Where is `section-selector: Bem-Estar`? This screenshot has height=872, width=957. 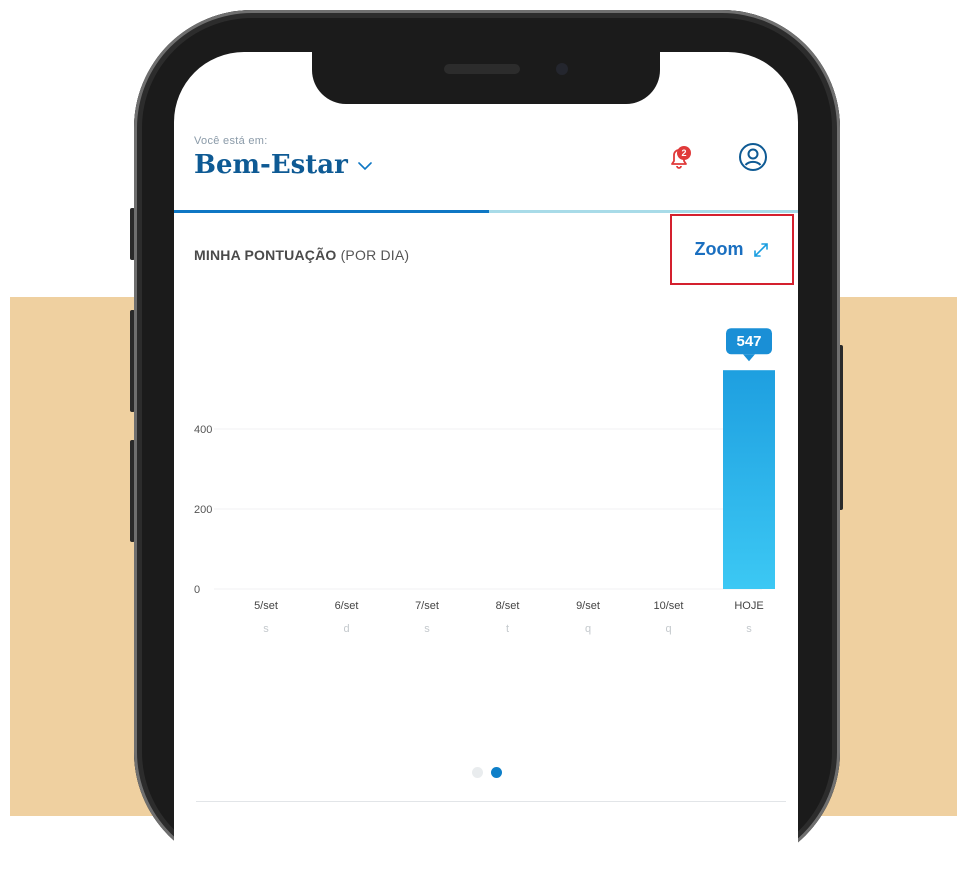
section-selector: Bem-Estar is located at coordinates (283, 165).